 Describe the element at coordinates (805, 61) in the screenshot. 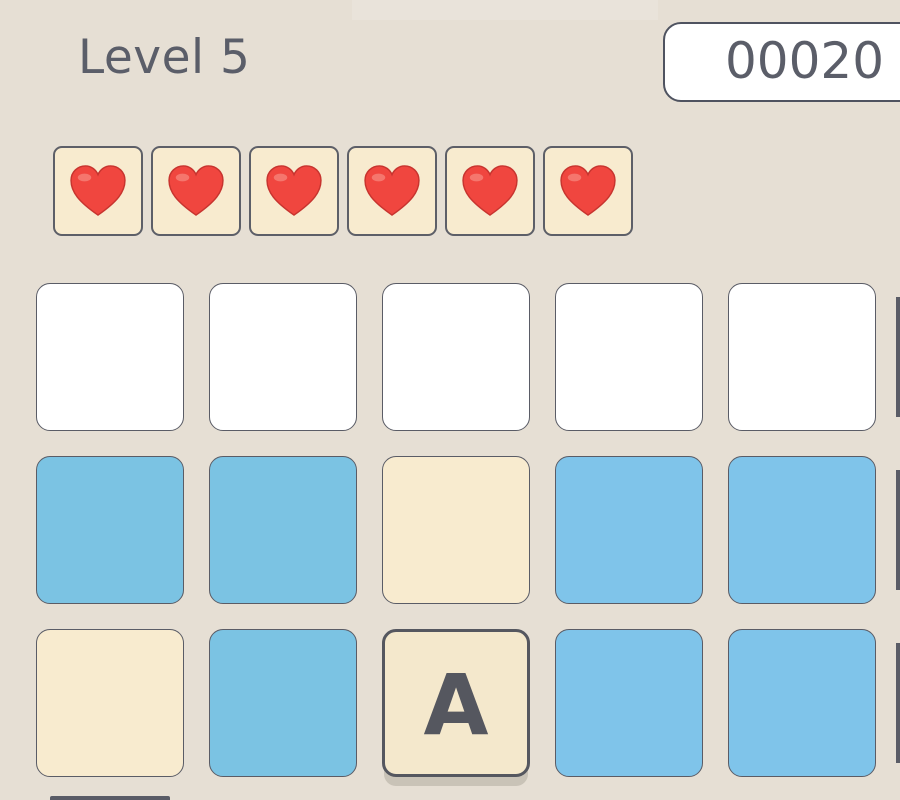

I see `score-value: 00020` at that location.